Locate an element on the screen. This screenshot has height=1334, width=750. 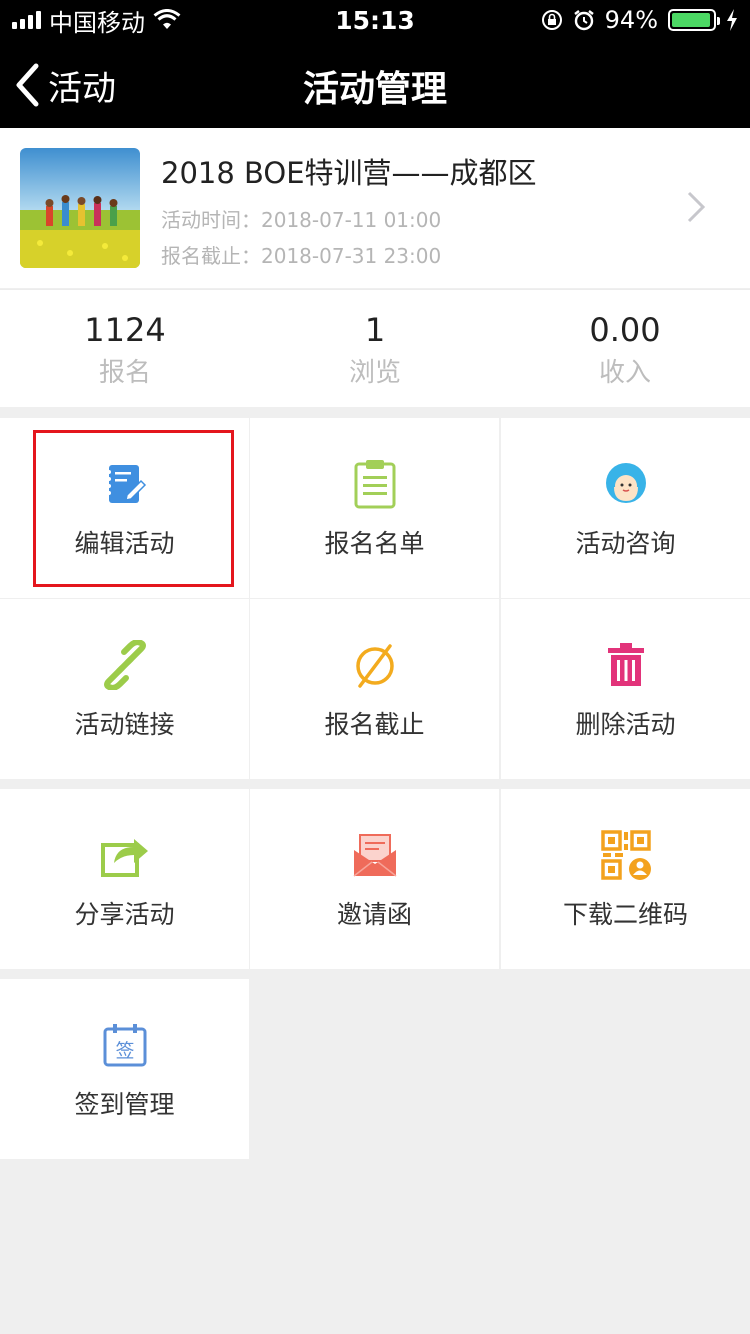
stat-label: 浏览 is located at coordinates (374, 373).